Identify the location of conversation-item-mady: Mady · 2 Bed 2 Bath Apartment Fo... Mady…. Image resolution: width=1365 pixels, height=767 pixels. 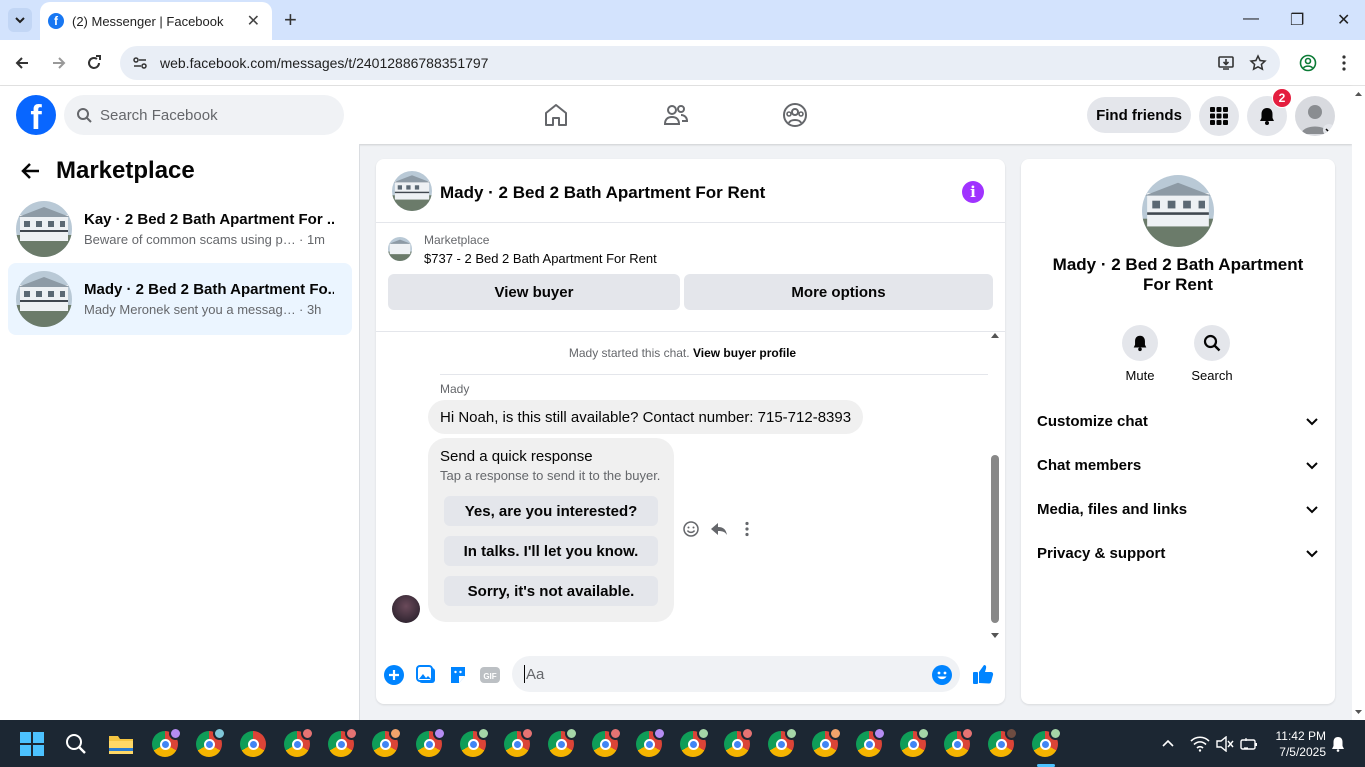
(180, 299).